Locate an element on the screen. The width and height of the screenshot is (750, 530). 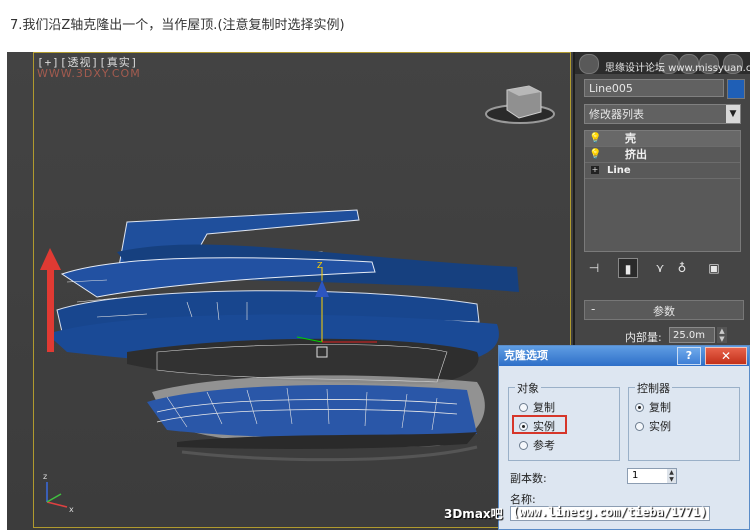
page-caption: 7.我们沿Z轴克隆出一个，当作屋顶.(注意复制时选择实例) is located at coordinates (177, 25).